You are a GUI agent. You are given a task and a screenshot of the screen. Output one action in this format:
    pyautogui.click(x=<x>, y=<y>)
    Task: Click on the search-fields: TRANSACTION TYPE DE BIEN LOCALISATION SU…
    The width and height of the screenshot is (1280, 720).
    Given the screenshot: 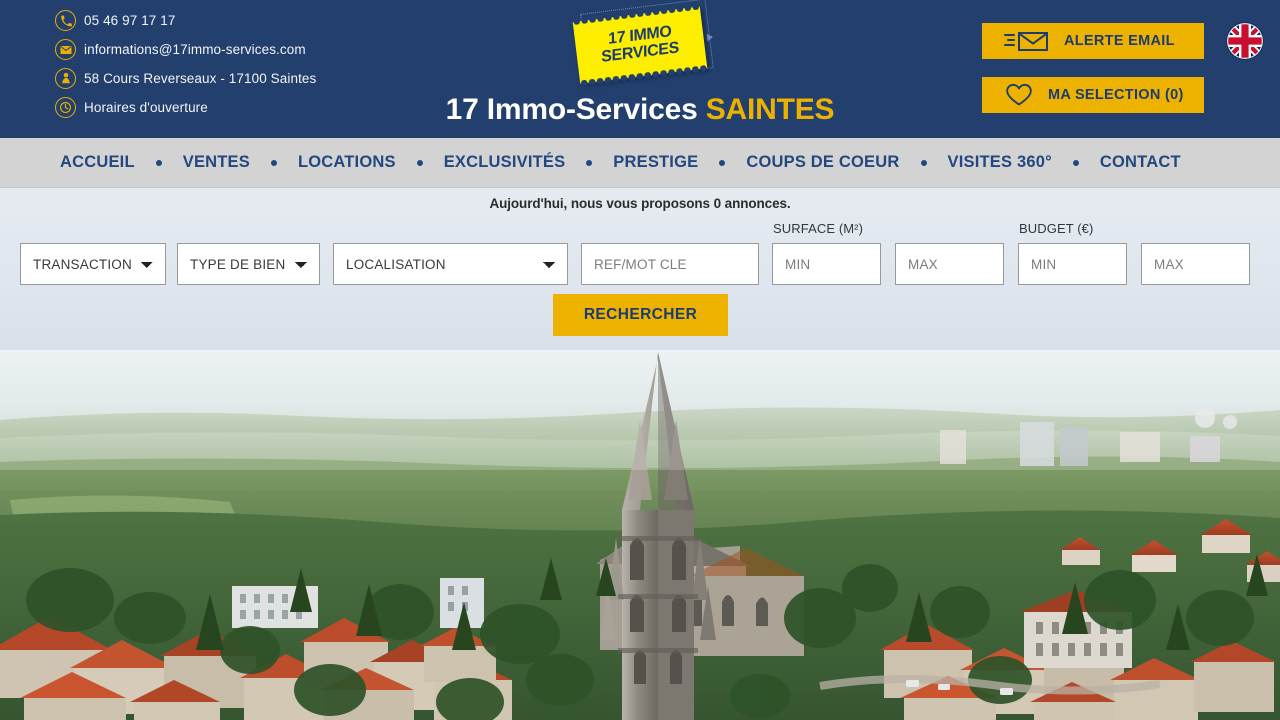 What is the action you would take?
    pyautogui.click(x=640, y=253)
    